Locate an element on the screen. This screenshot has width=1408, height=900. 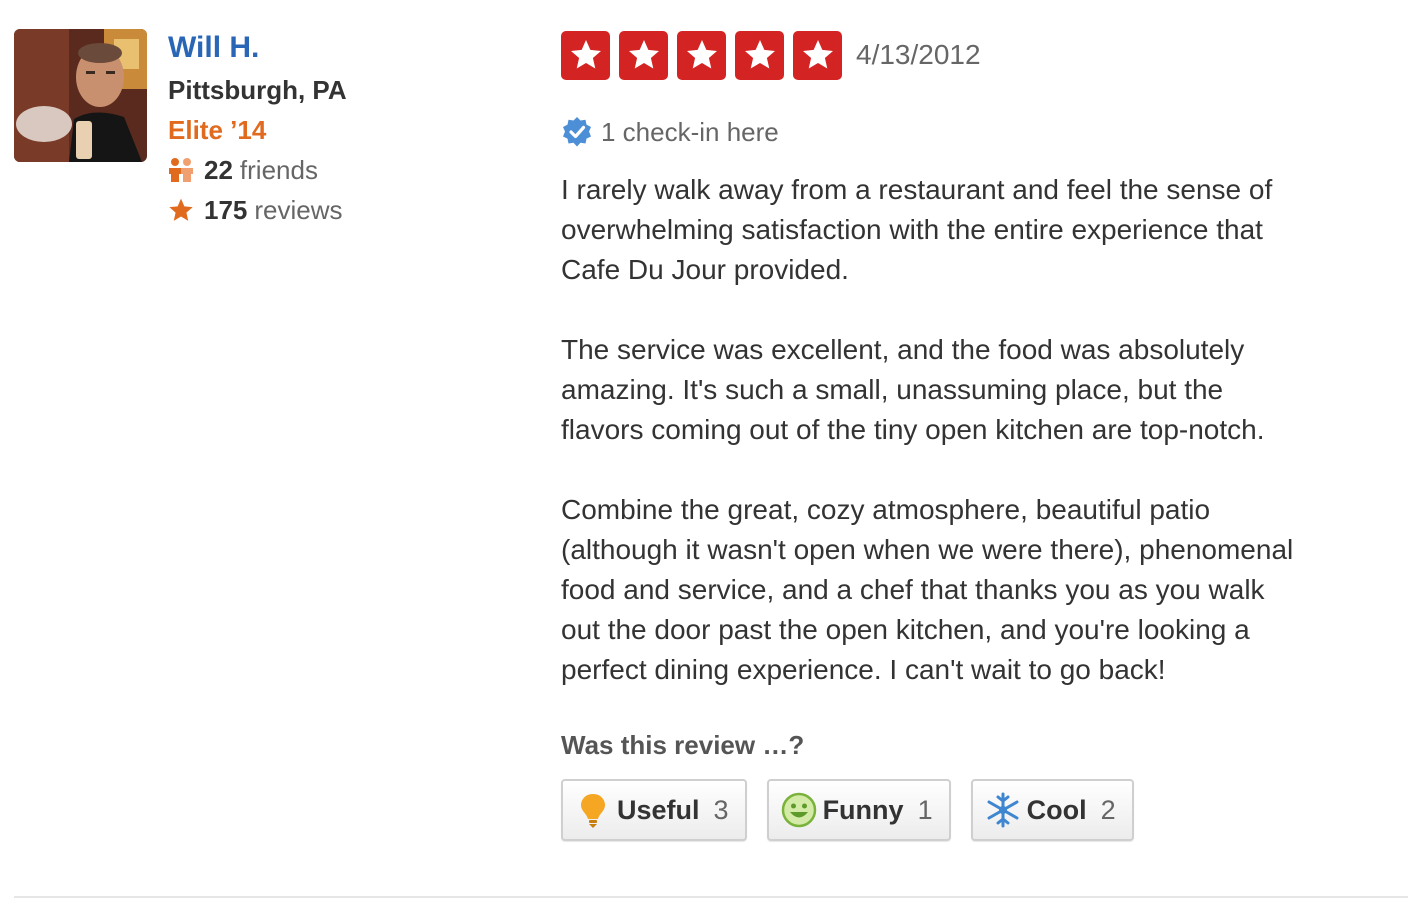
cool-button: Cool 2 is located at coordinates (1052, 810).